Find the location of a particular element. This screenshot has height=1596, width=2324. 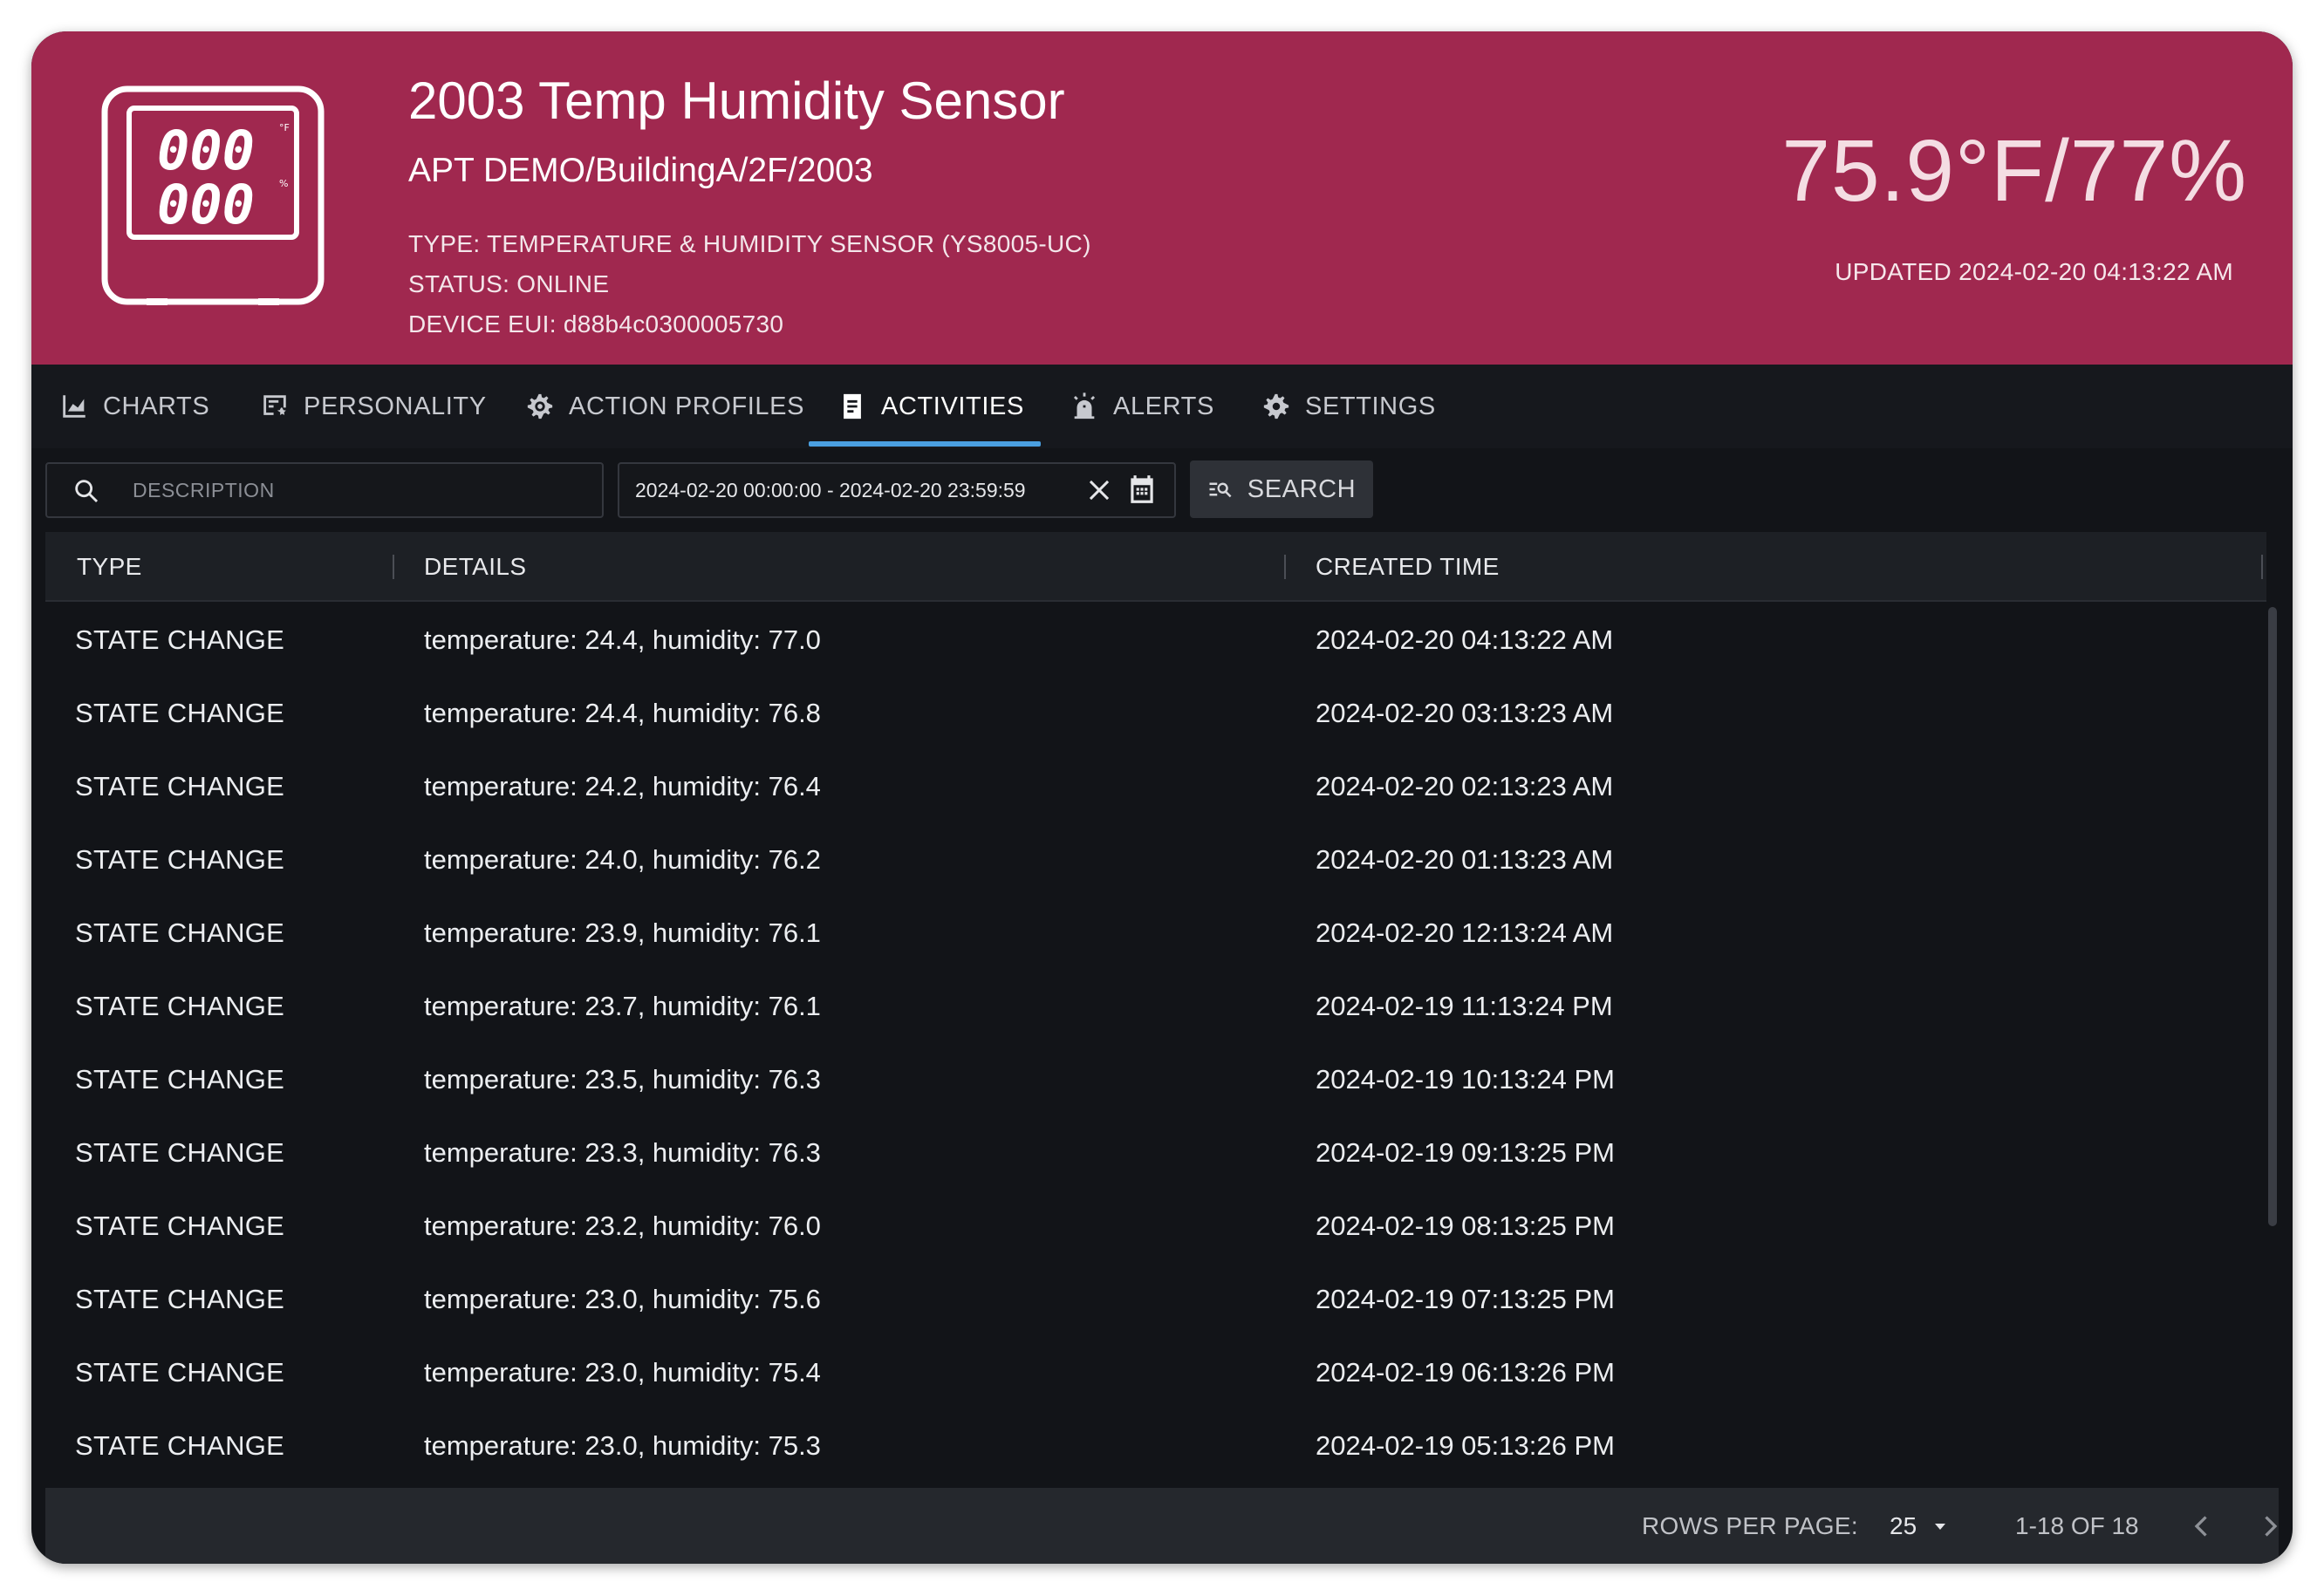

rows-per-page-label: ROWS PER PAGE: is located at coordinates (1750, 1526).